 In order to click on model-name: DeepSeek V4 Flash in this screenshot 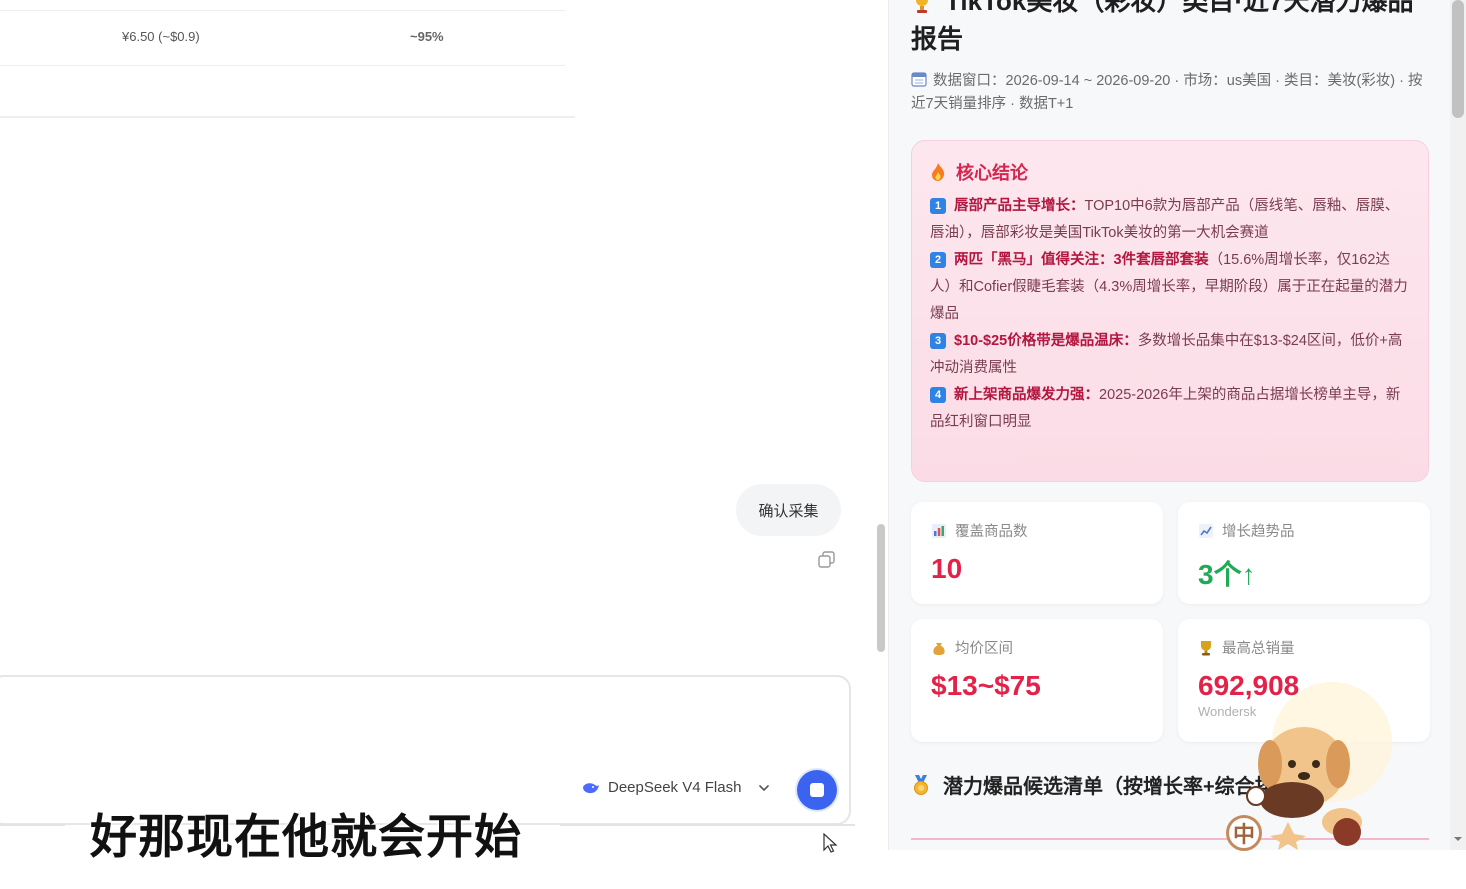, I will do `click(675, 787)`.